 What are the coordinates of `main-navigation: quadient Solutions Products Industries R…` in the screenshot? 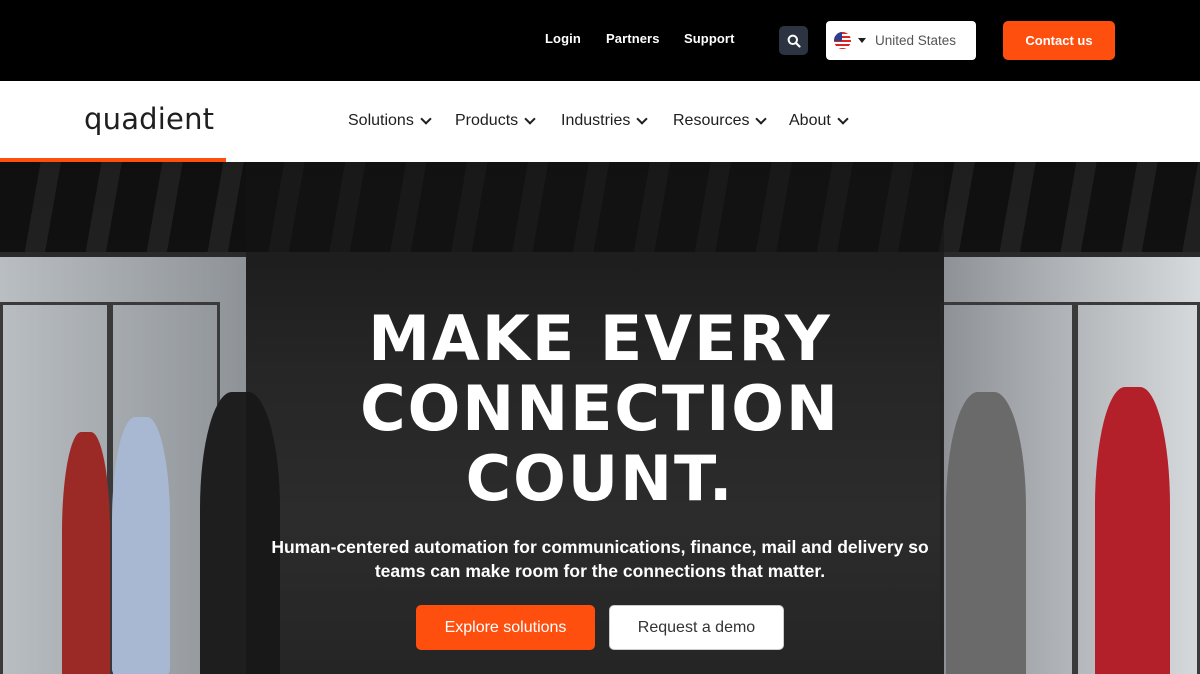 It's located at (600, 121).